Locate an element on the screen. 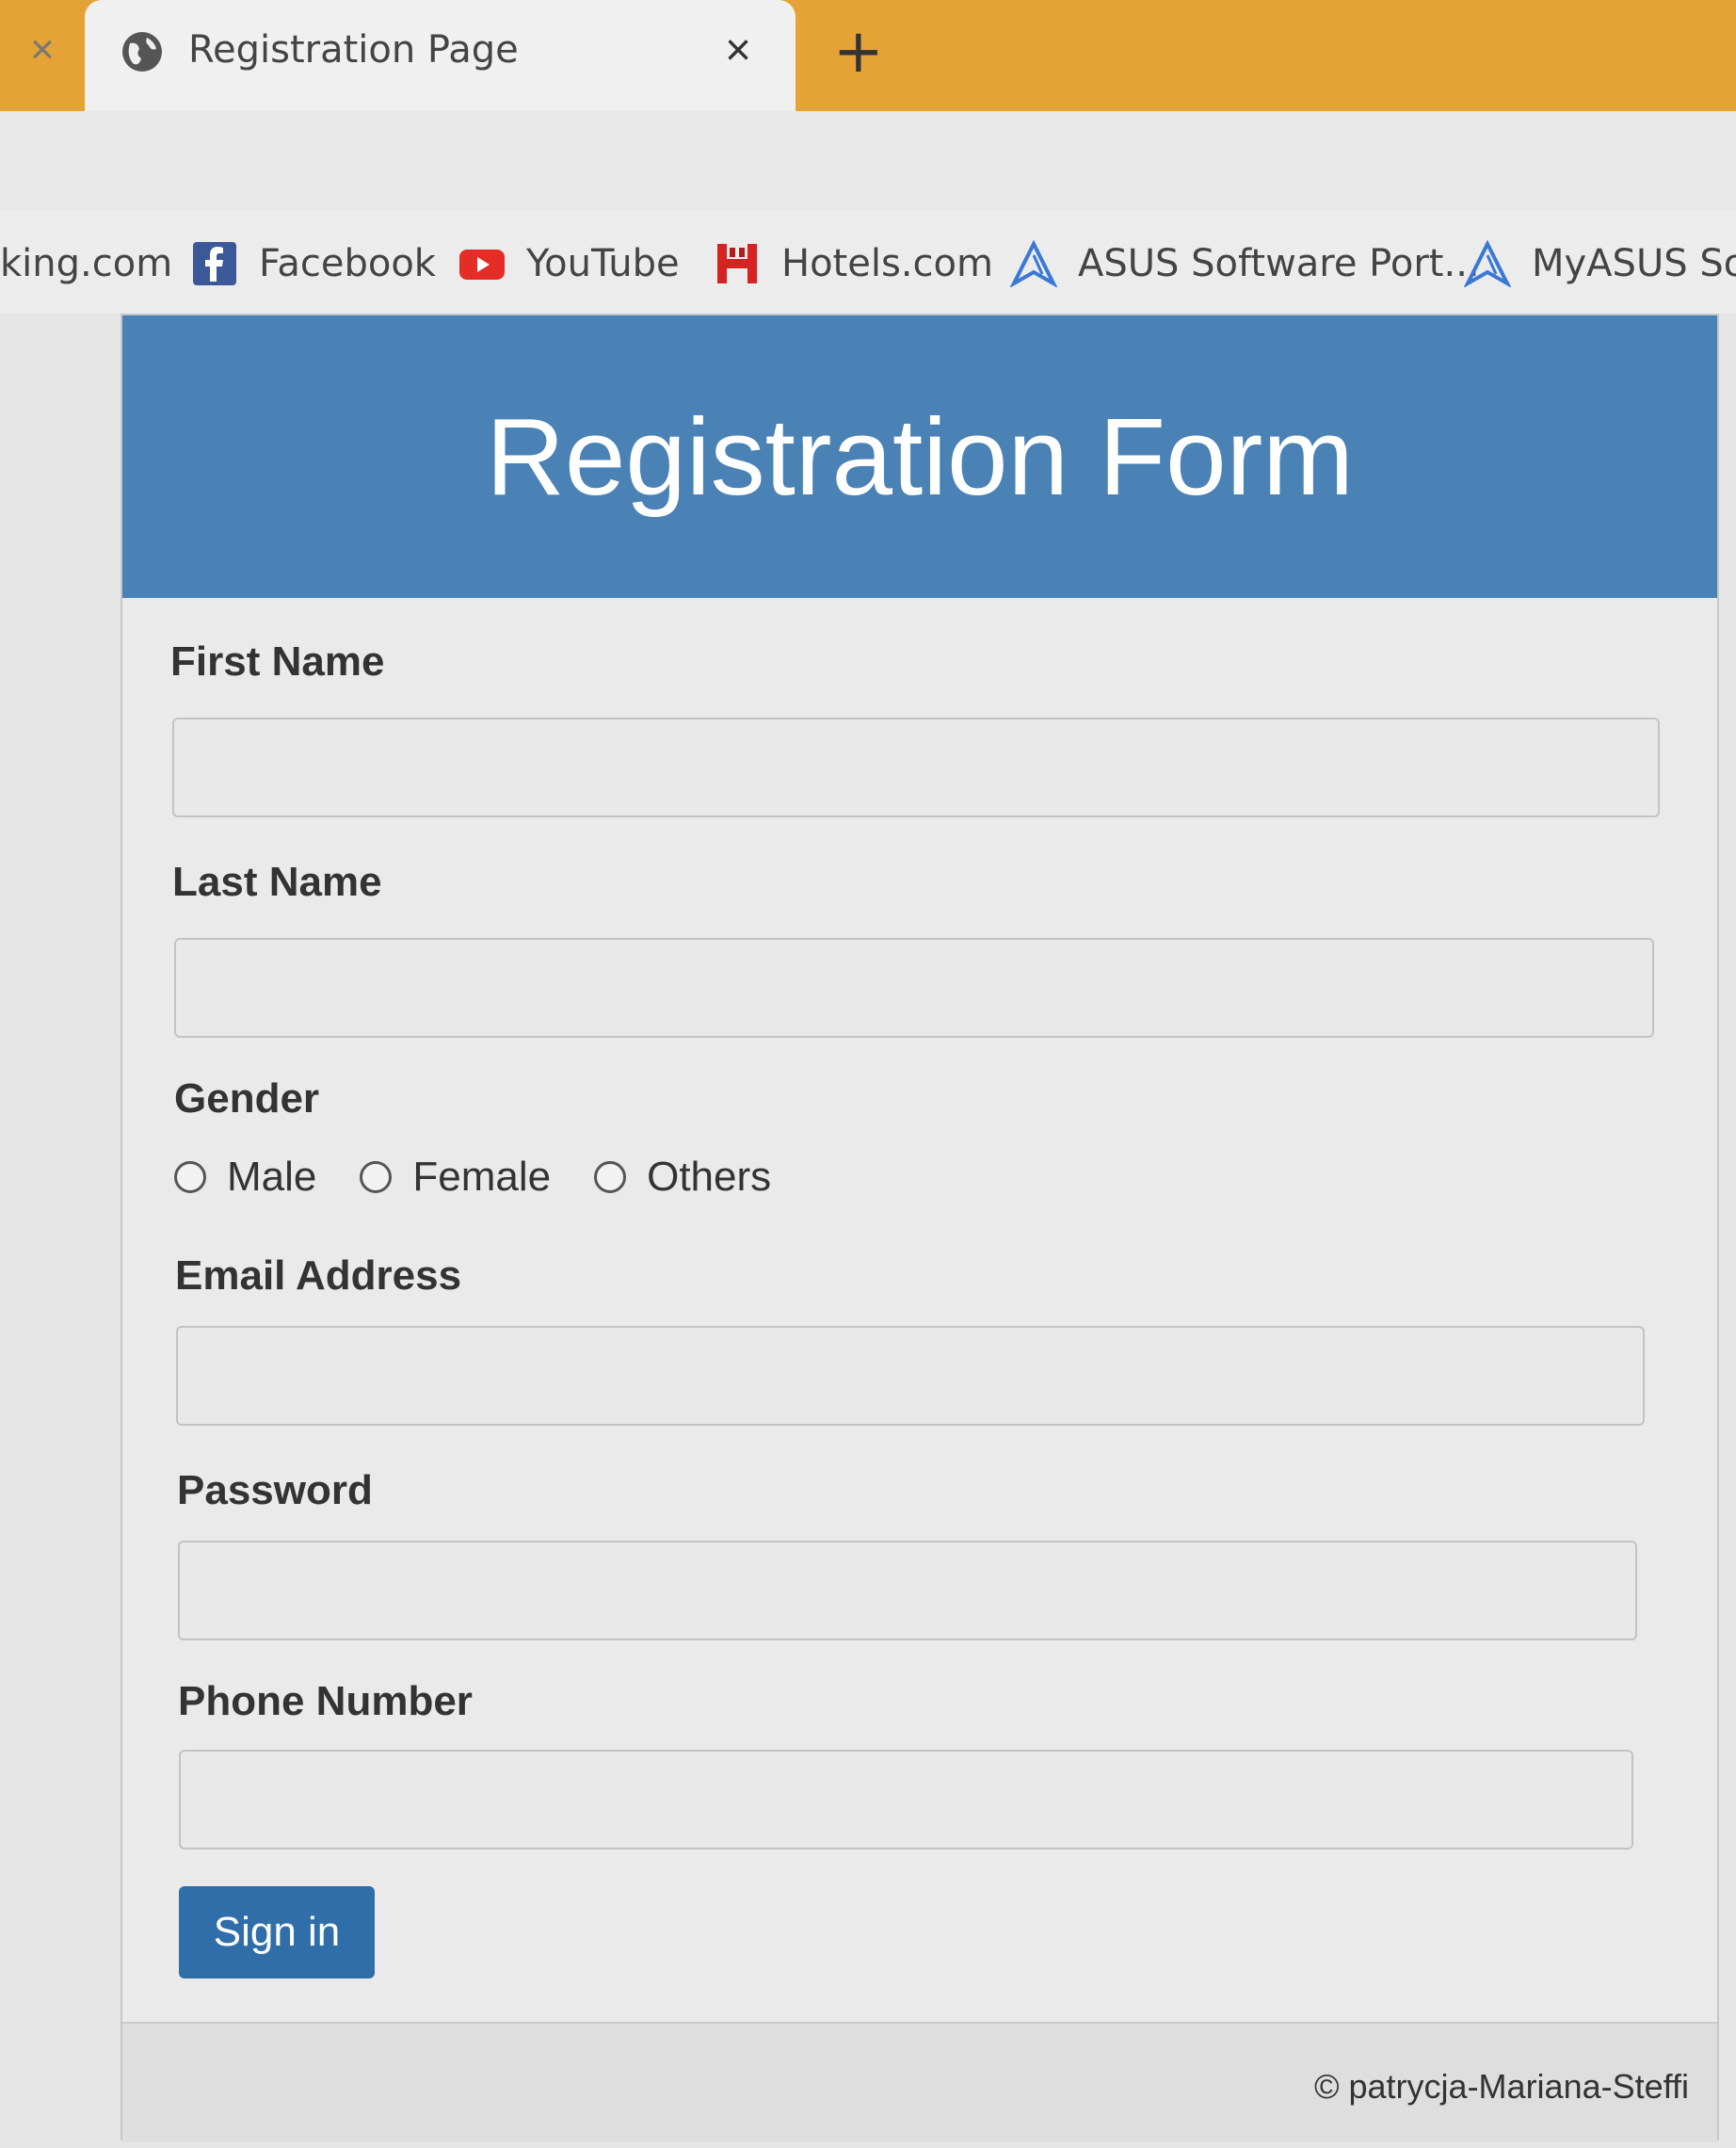 This screenshot has height=2148, width=1736. bookmark-label: king.com is located at coordinates (86, 263).